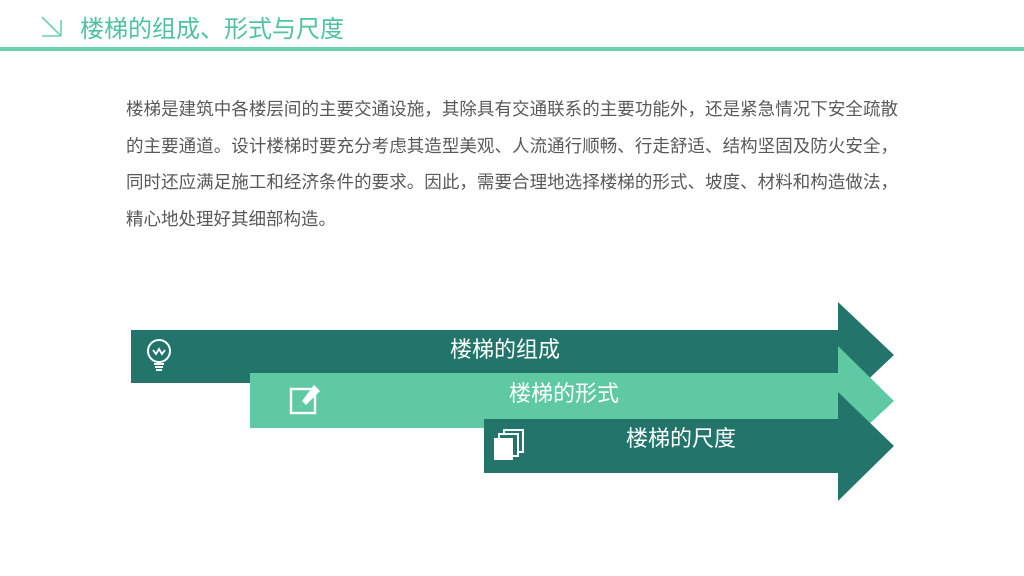  I want to click on arrow-label-dimension: 楼梯的尺度, so click(681, 439).